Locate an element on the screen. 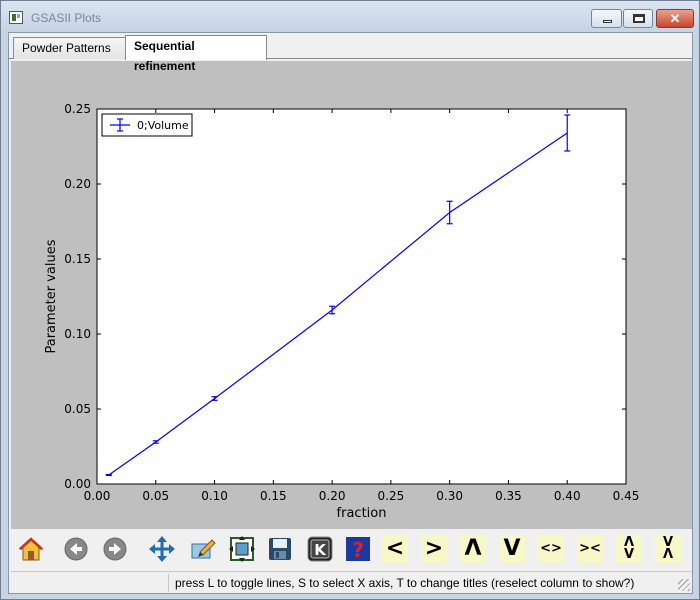 The image size is (700, 600). x-tick-label: 0.10 is located at coordinates (214, 496).